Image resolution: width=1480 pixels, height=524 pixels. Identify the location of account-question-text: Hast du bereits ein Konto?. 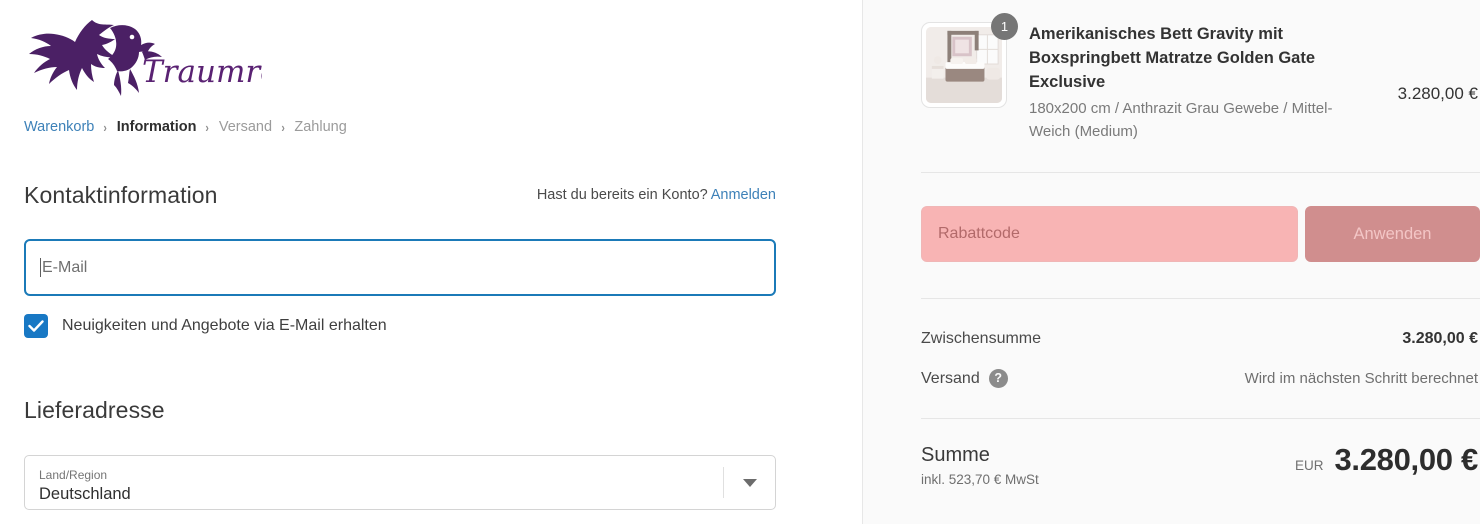
(622, 195).